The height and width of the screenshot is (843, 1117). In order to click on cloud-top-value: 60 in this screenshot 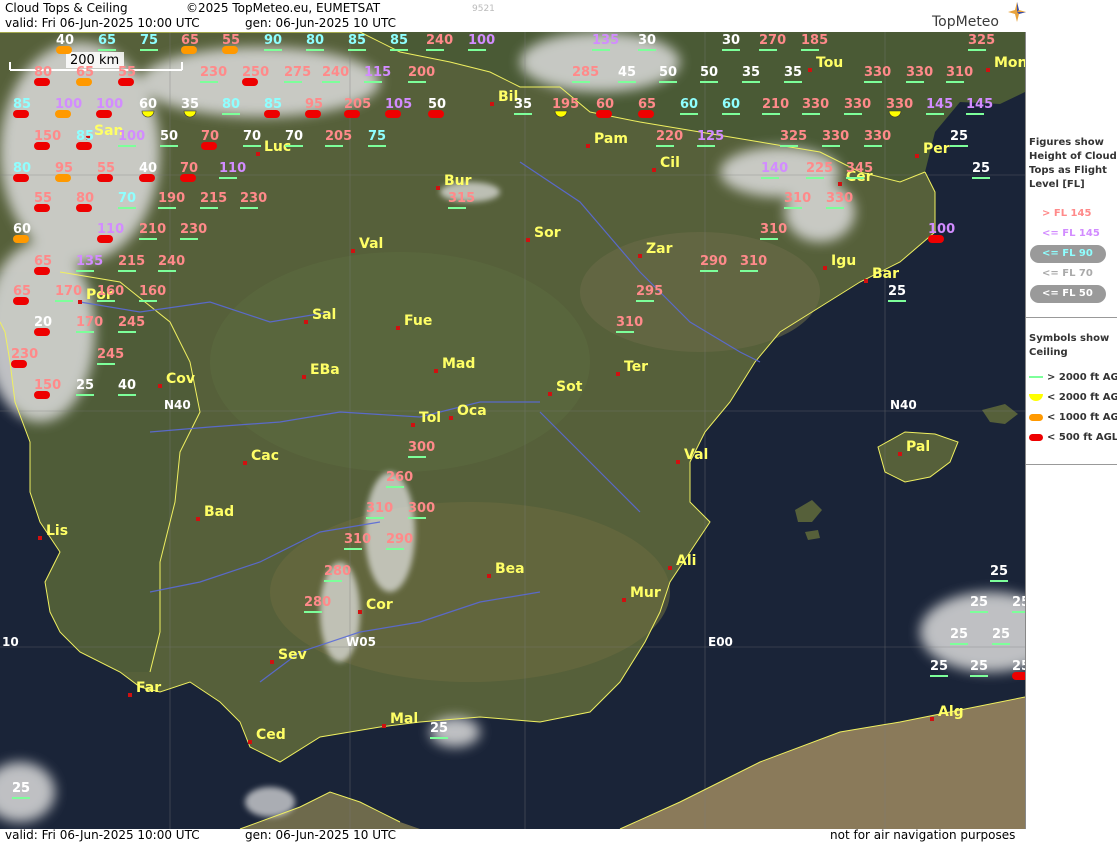, I will do `click(689, 104)`.